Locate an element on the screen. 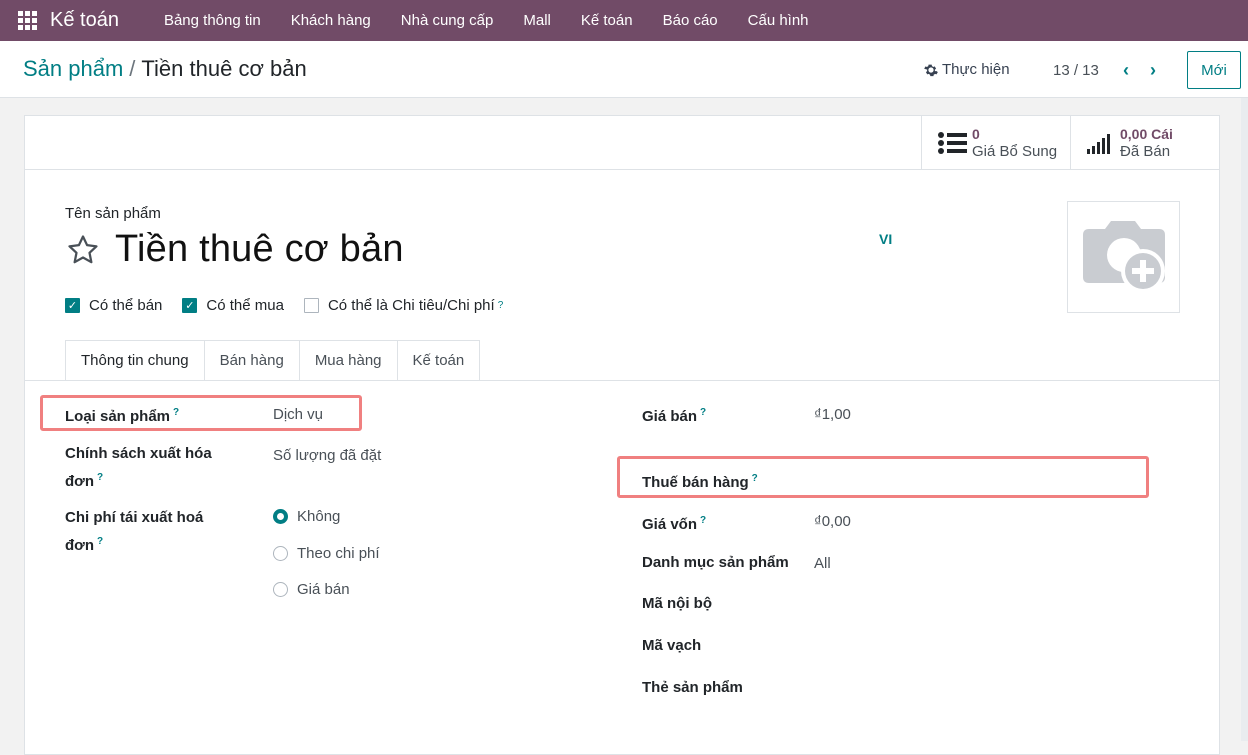 Image resolution: width=1248 pixels, height=755 pixels. extra-prices-value: 0 is located at coordinates (976, 133).